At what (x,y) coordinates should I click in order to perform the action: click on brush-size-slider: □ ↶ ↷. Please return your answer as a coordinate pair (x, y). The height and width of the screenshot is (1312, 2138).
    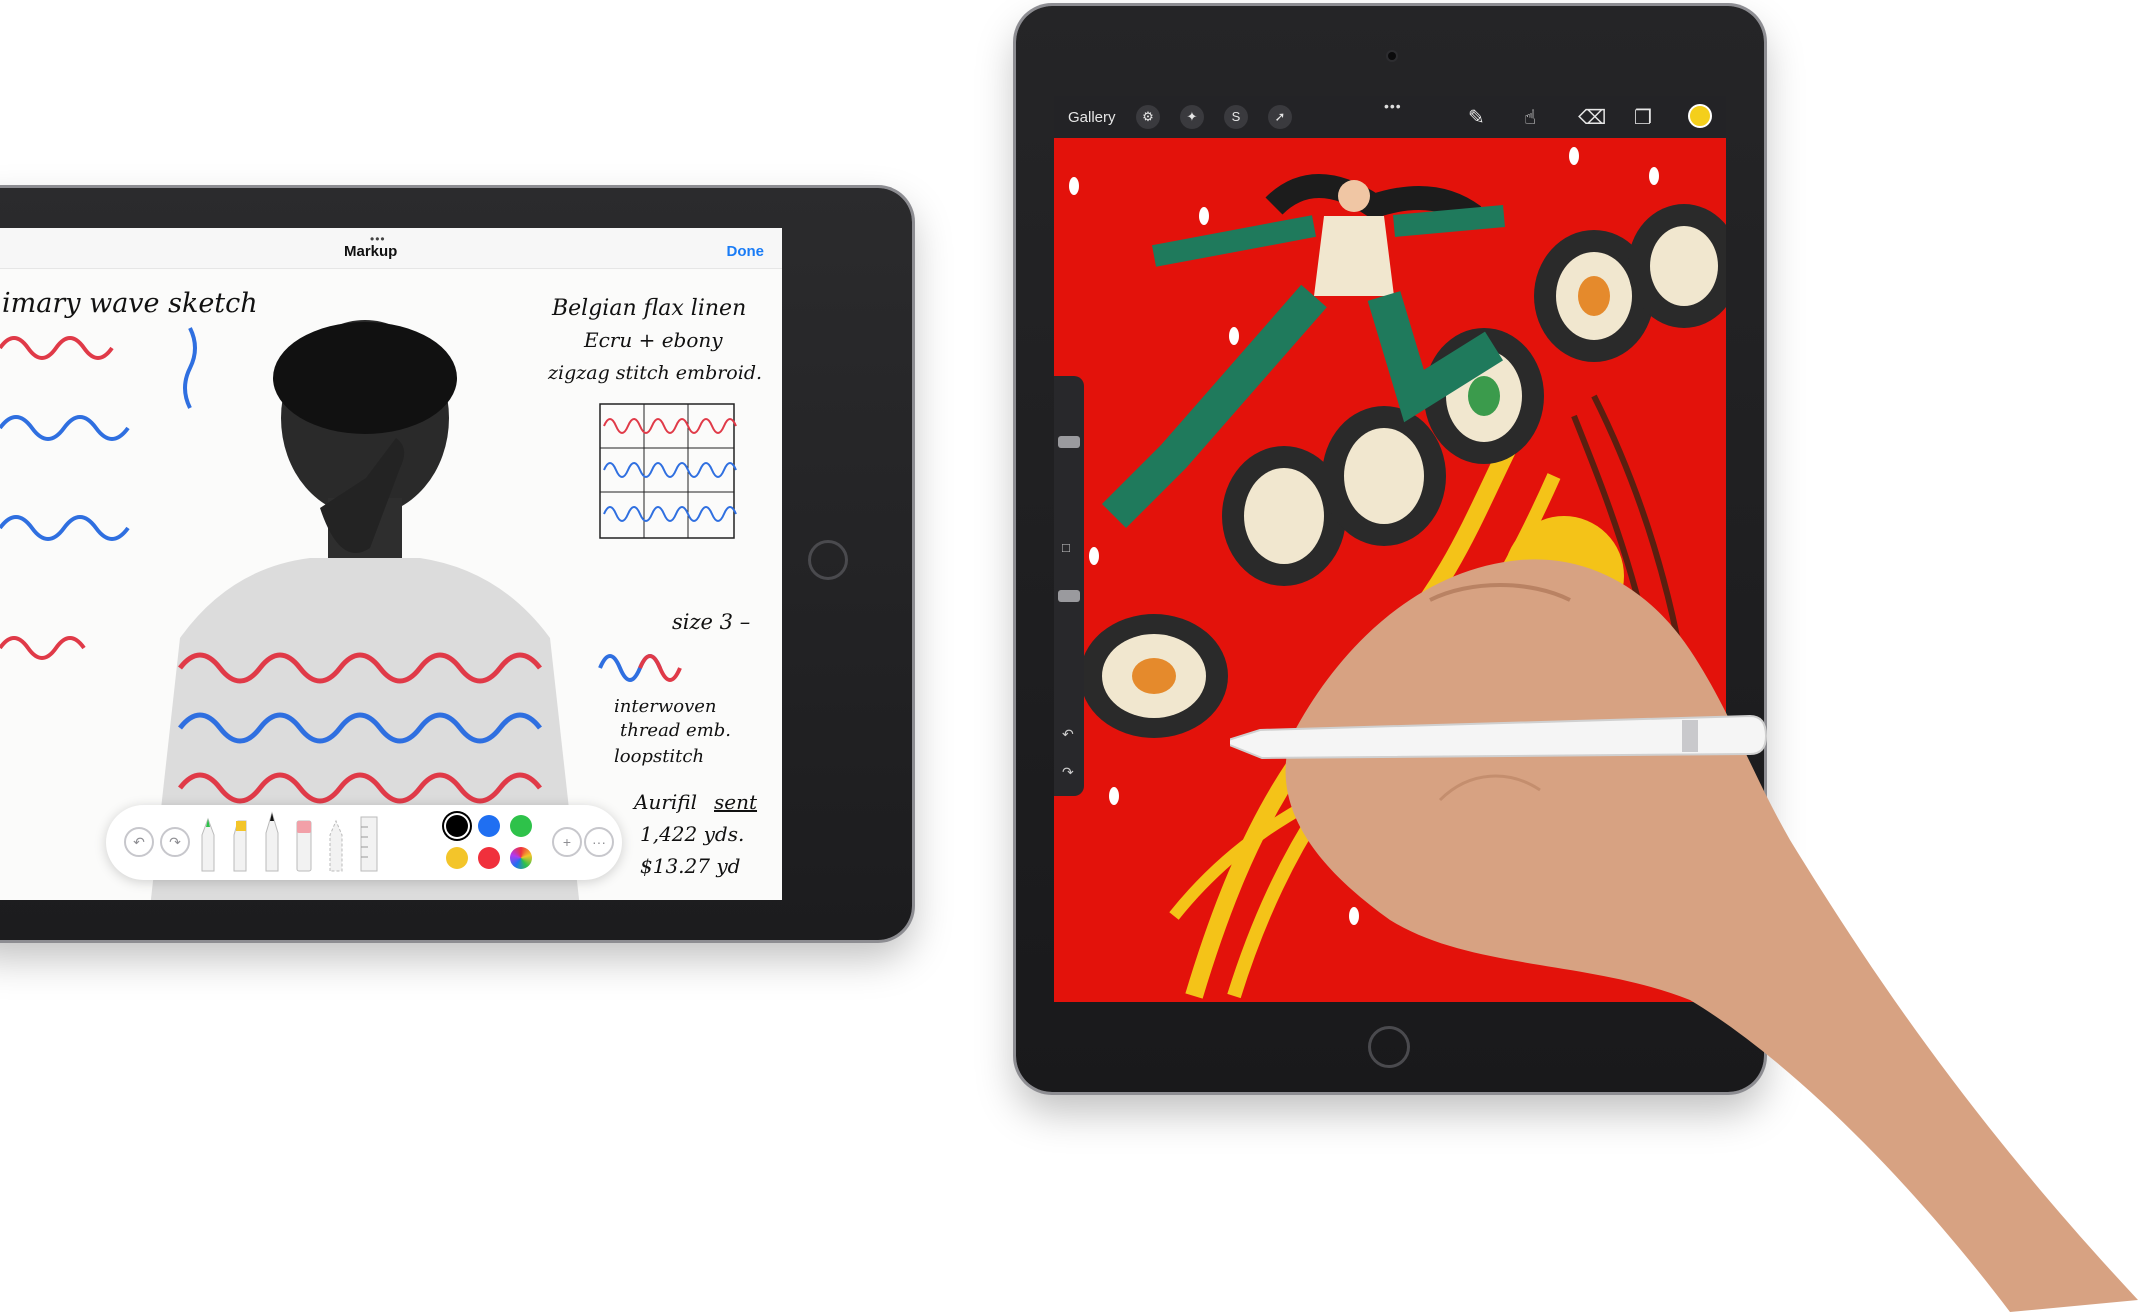
    Looking at the image, I should click on (1069, 586).